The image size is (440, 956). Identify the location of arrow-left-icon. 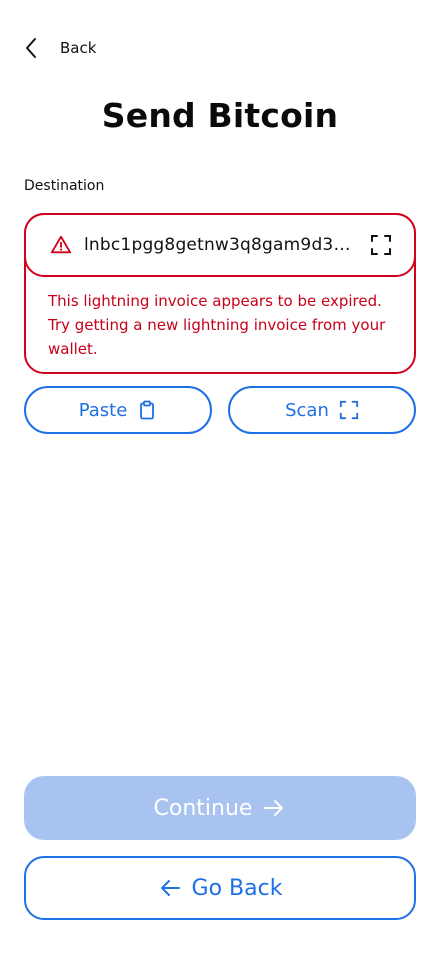
(170, 888).